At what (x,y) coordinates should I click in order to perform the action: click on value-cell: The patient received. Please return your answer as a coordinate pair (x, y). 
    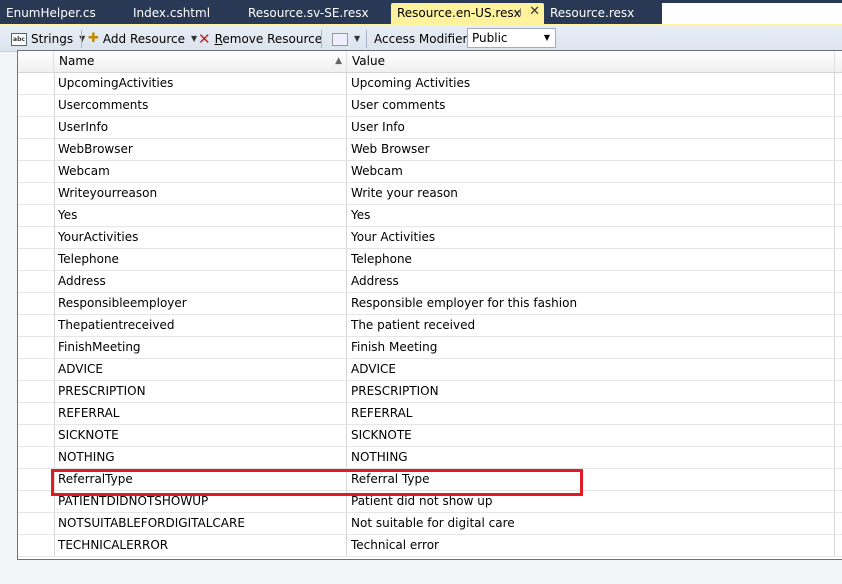
    Looking at the image, I should click on (591, 325).